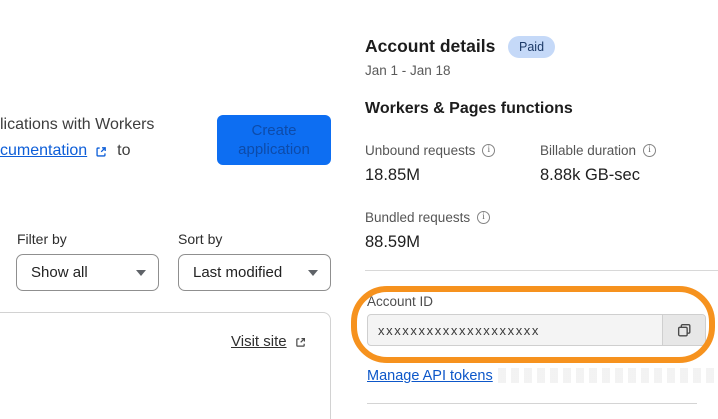  I want to click on sort-by-label: Sort by, so click(200, 239).